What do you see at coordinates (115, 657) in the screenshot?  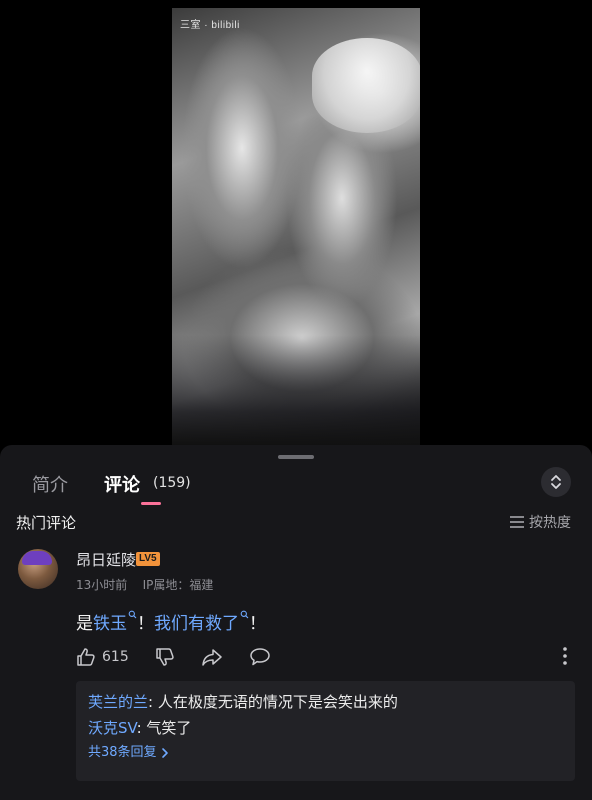 I see `like-count: 615` at bounding box center [115, 657].